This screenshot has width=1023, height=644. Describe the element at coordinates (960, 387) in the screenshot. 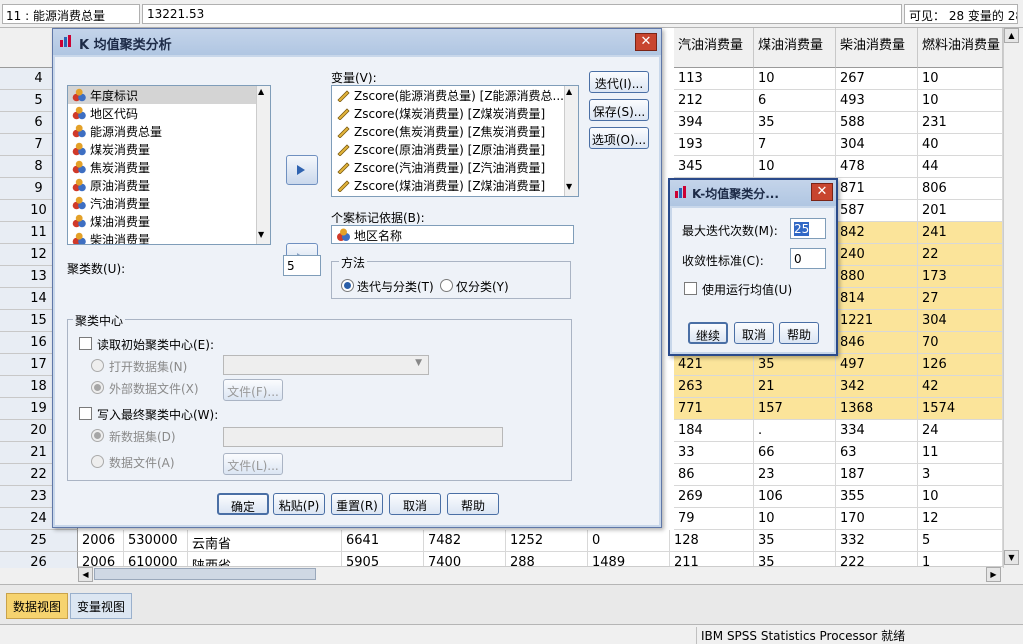

I see `table-cell: 42` at that location.